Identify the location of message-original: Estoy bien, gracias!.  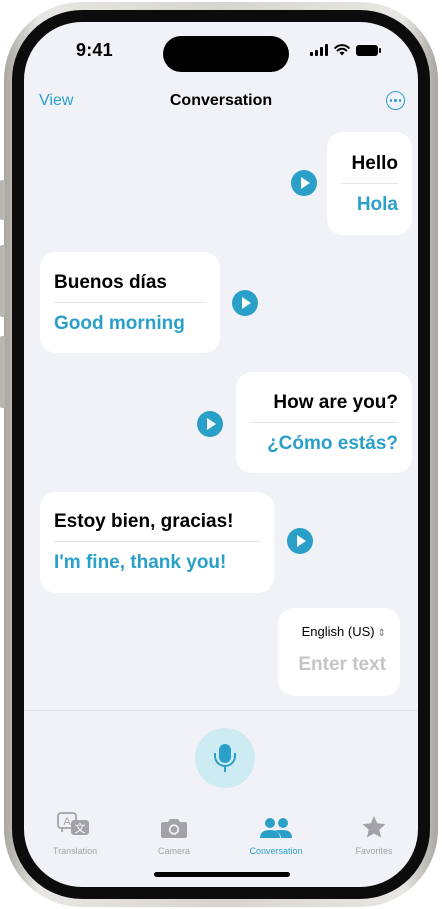
(144, 521).